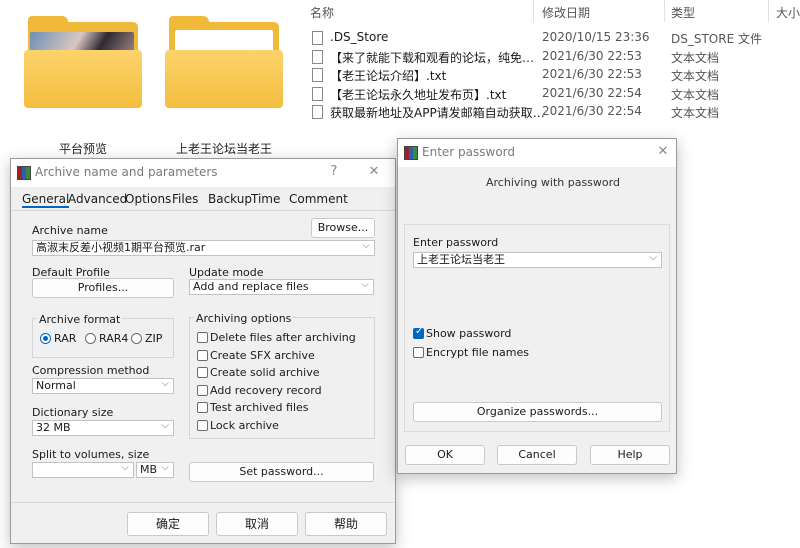  I want to click on recovery-record-label: Add recovery record, so click(266, 390).